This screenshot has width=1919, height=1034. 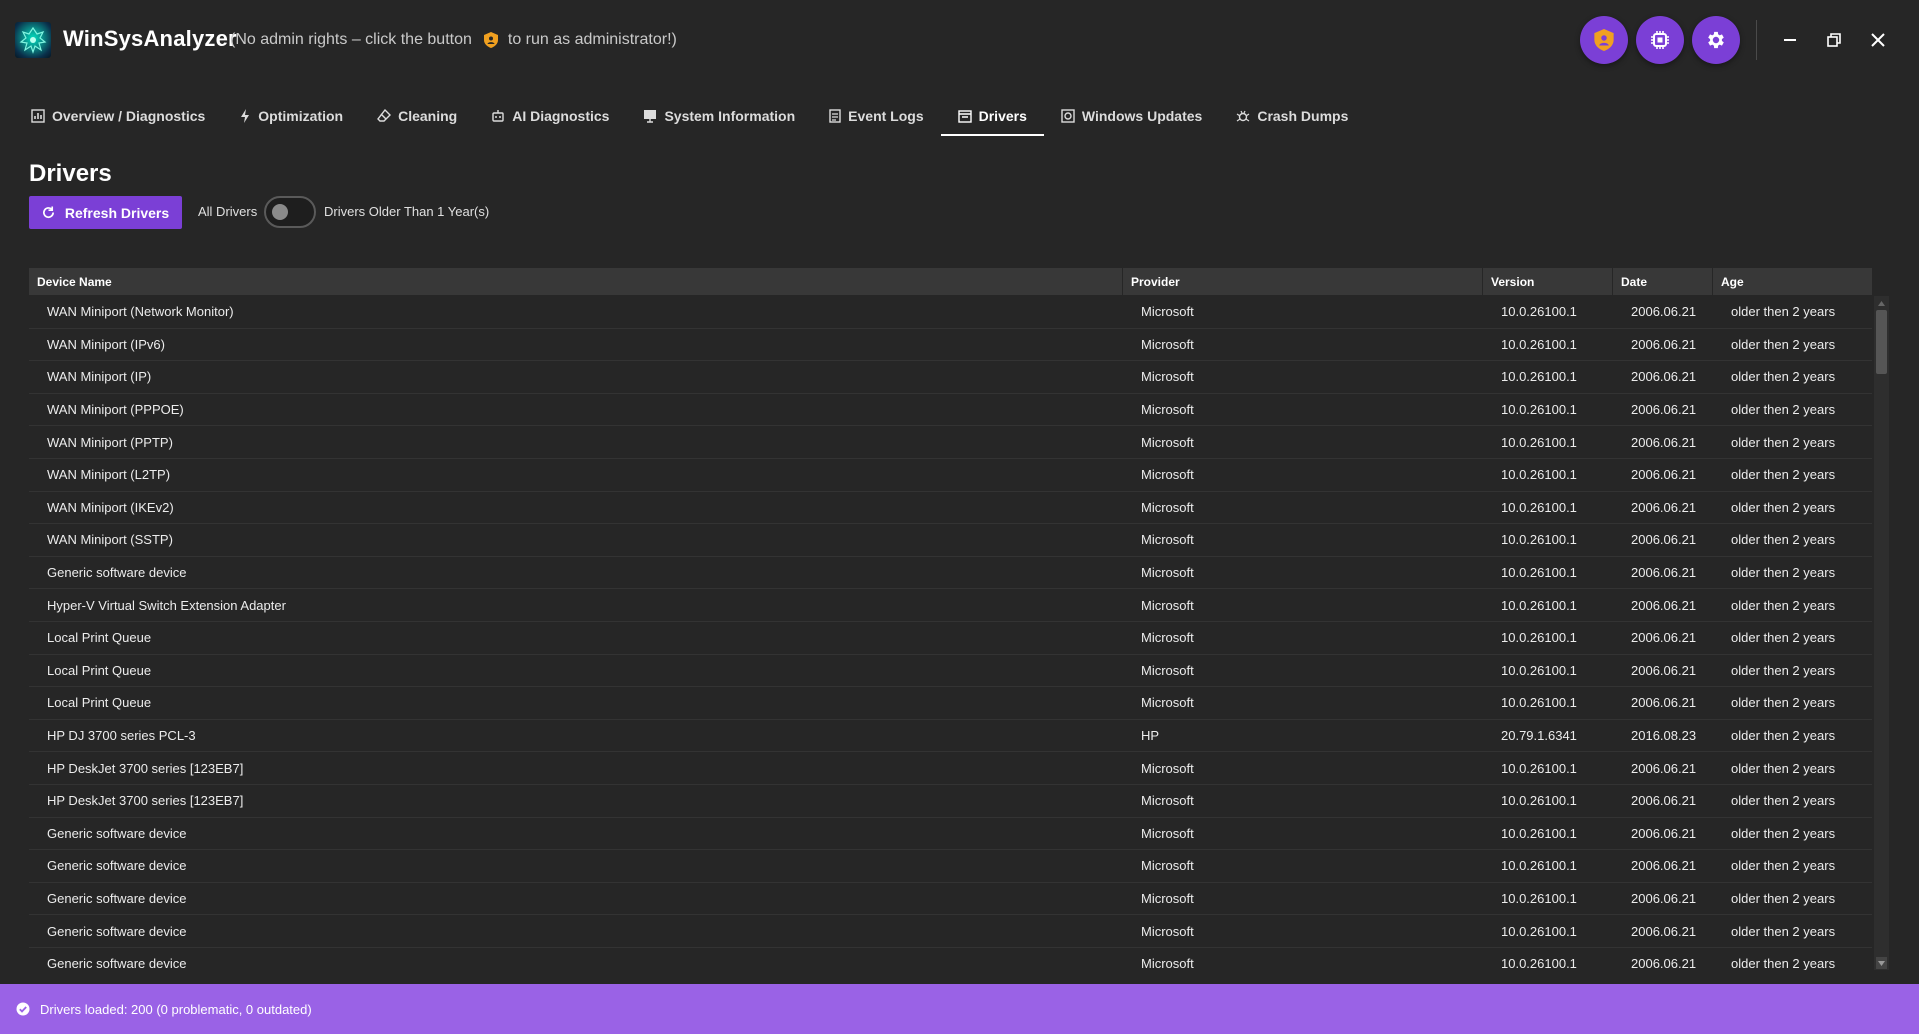 What do you see at coordinates (99, 670) in the screenshot?
I see `device-name-cell: Local Print Queue` at bounding box center [99, 670].